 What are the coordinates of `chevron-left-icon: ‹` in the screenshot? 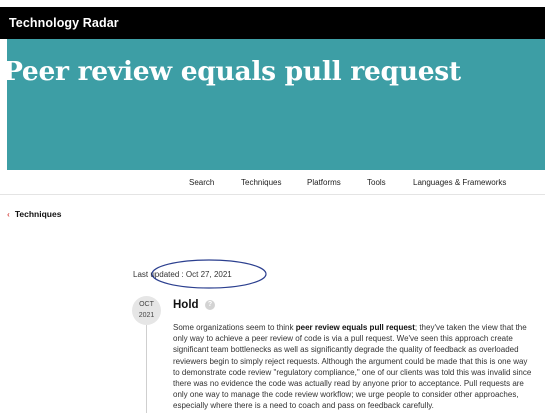 It's located at (8, 214).